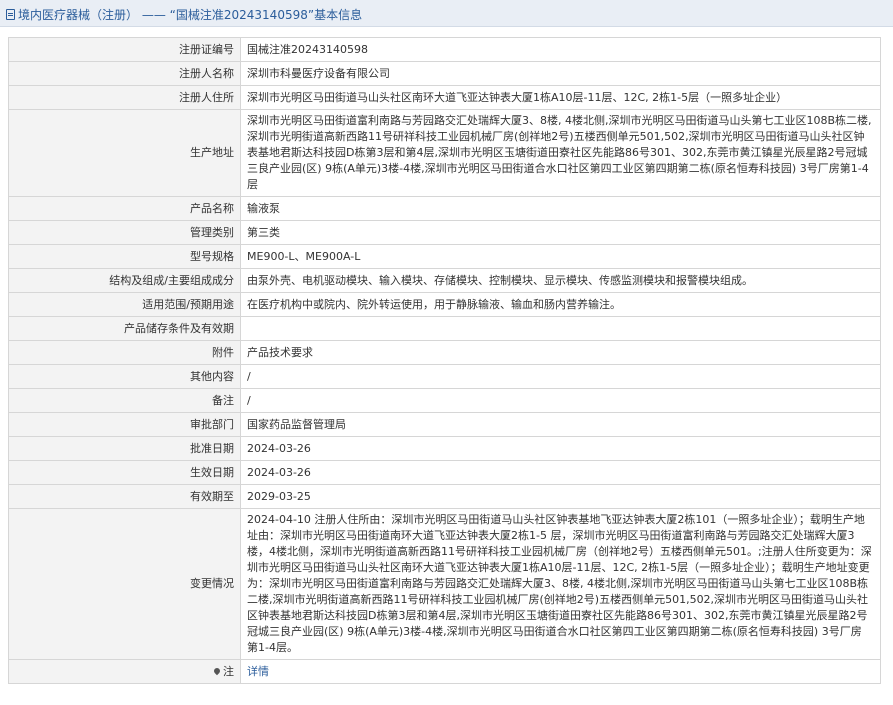  I want to click on table-row: 其他内容 /, so click(444, 376).